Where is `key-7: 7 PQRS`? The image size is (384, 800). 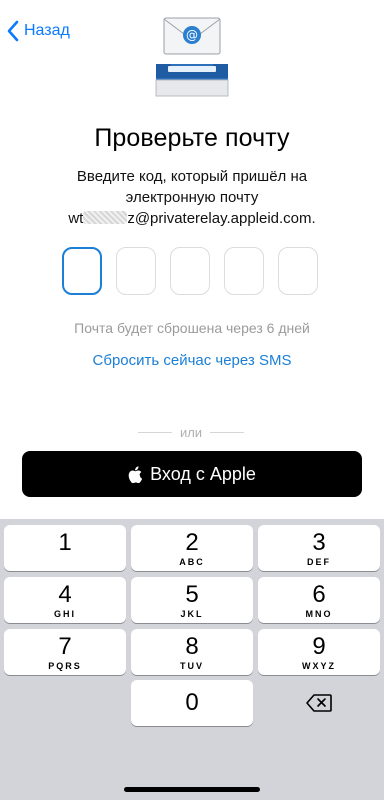
key-7: 7 PQRS is located at coordinates (65, 652).